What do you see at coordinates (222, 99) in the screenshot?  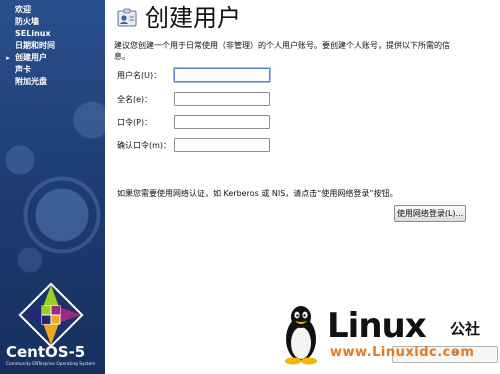 I see `full-name-field` at bounding box center [222, 99].